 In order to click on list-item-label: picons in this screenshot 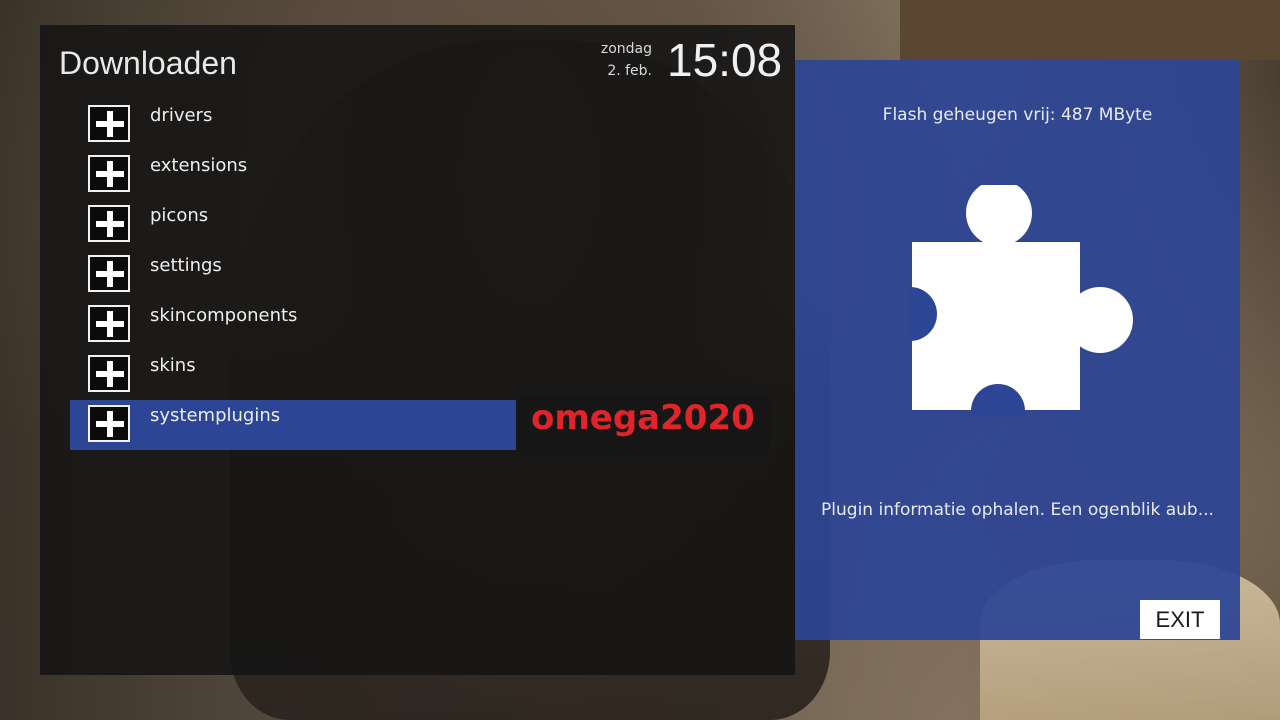, I will do `click(179, 215)`.